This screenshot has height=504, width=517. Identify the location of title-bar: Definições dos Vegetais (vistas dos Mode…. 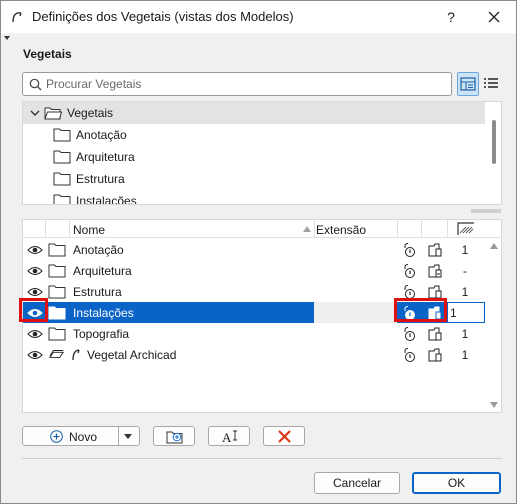
(258, 17).